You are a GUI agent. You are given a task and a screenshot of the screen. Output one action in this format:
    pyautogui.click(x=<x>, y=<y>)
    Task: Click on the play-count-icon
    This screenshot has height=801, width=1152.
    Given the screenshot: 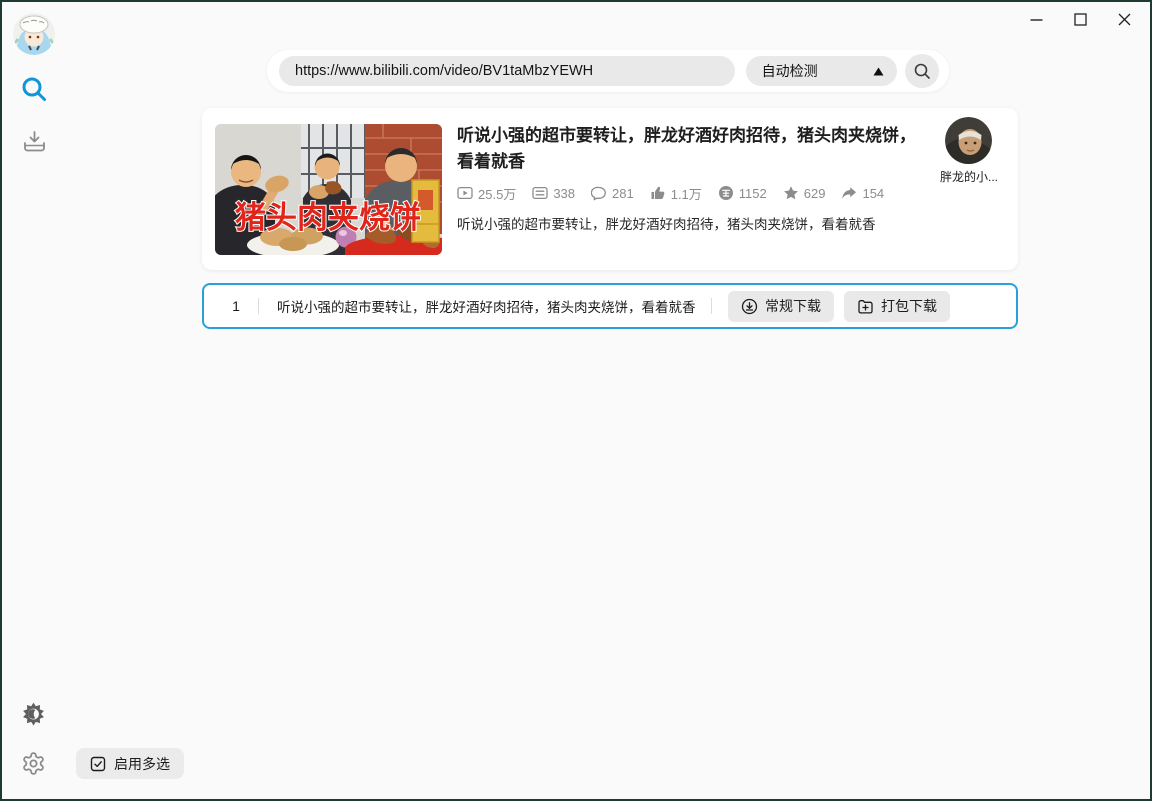 What is the action you would take?
    pyautogui.click(x=465, y=193)
    